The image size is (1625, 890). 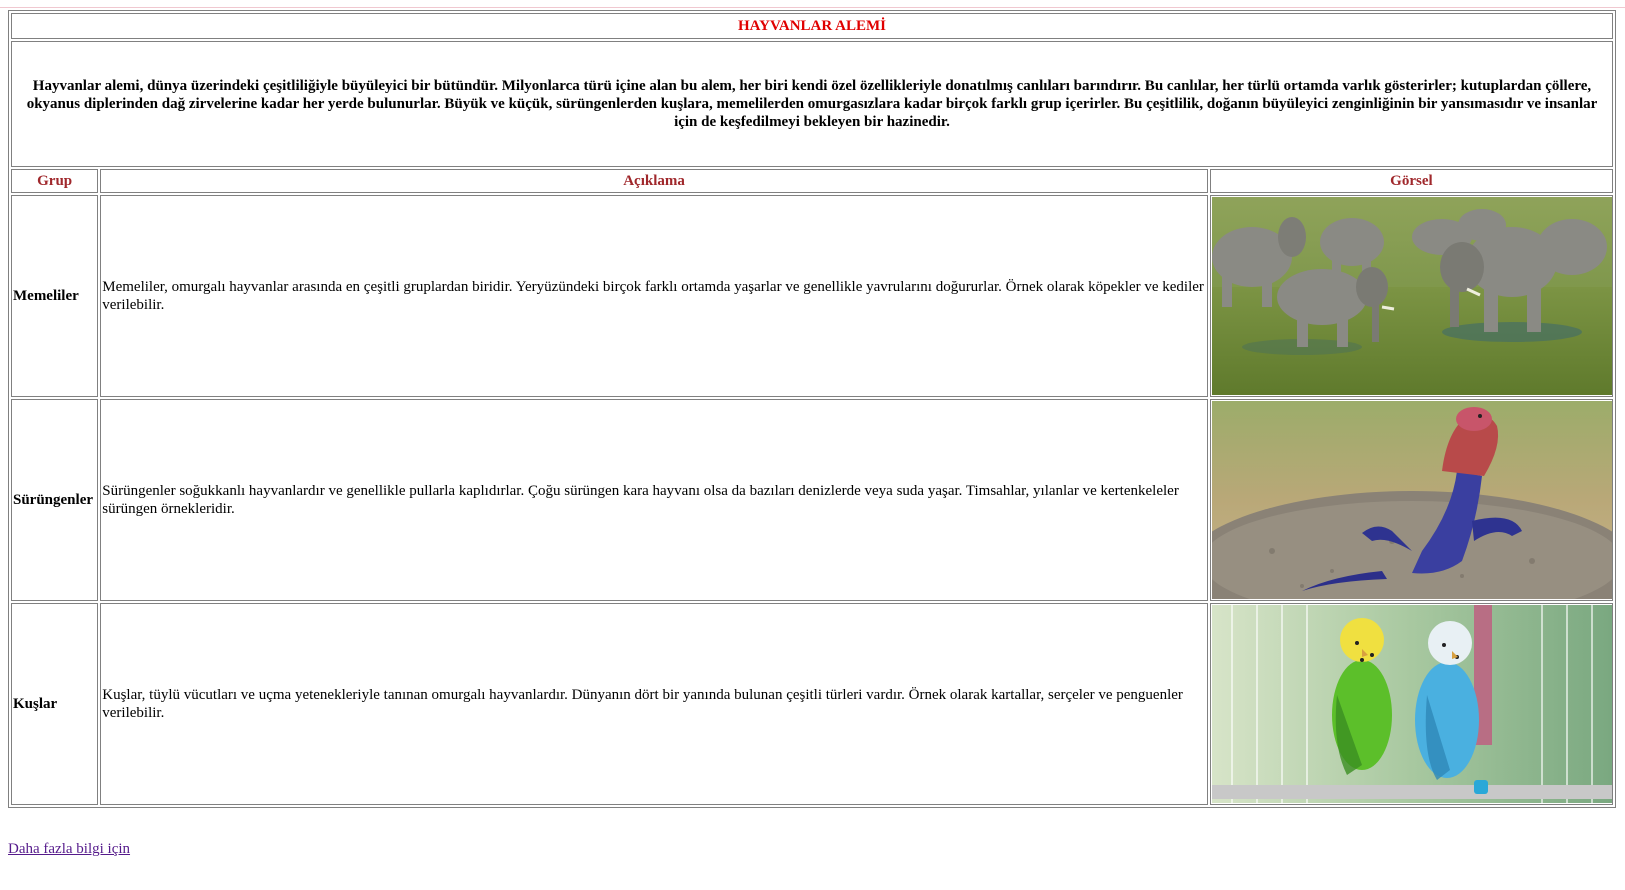 I want to click on agama-lizard-photo, so click(x=1411, y=500).